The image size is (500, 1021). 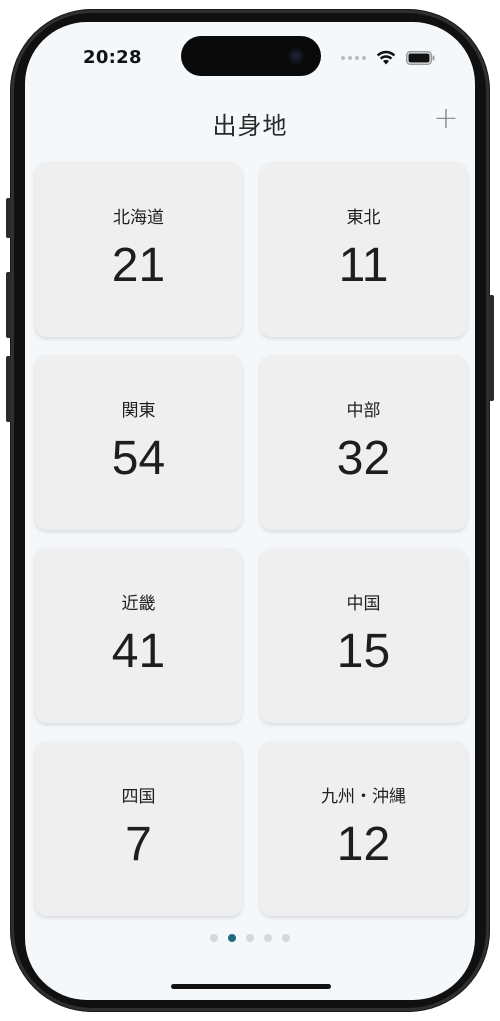 What do you see at coordinates (363, 797) in the screenshot?
I see `region-name: 九州・沖縄` at bounding box center [363, 797].